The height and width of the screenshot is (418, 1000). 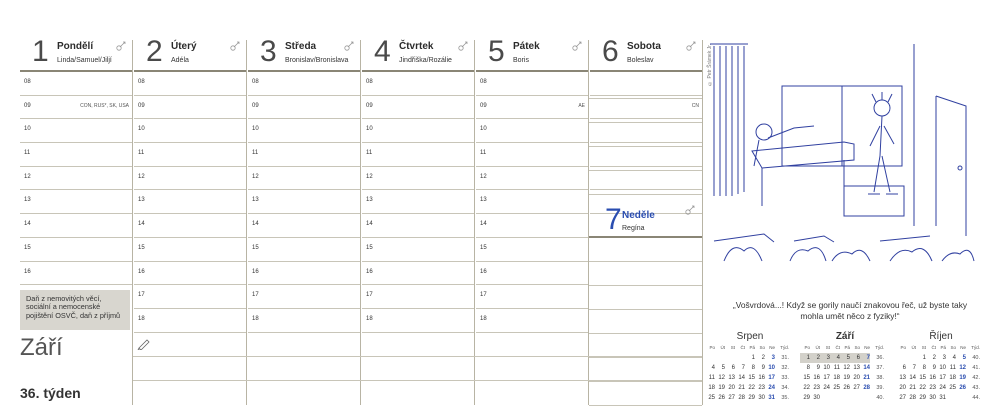 I want to click on date-cell: 28, so click(x=912, y=398).